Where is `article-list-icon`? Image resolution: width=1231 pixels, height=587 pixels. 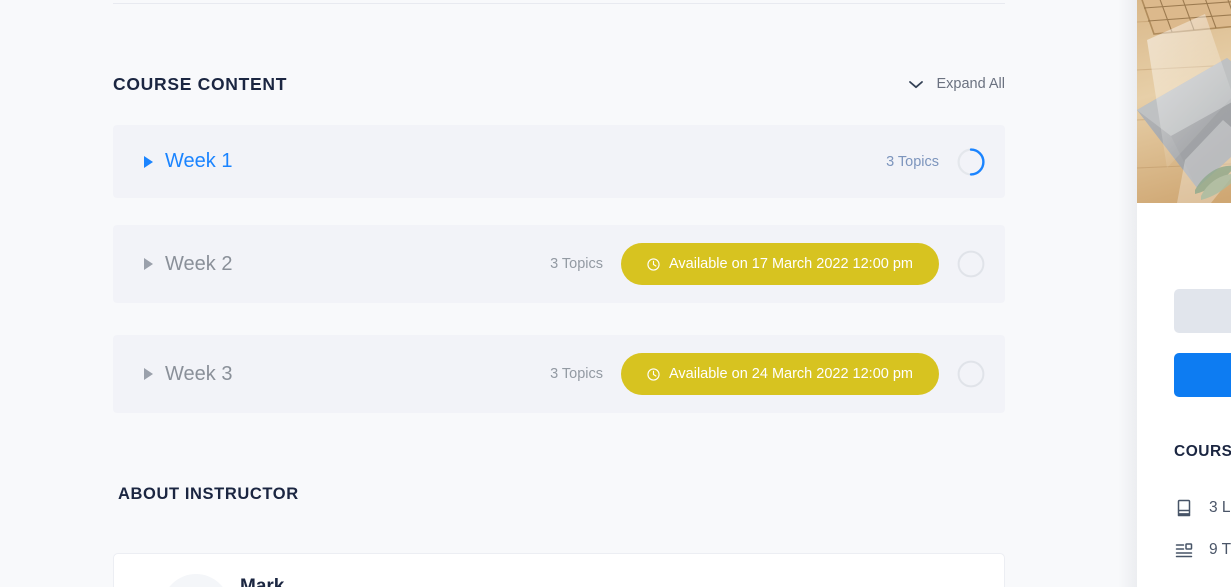 article-list-icon is located at coordinates (1184, 550).